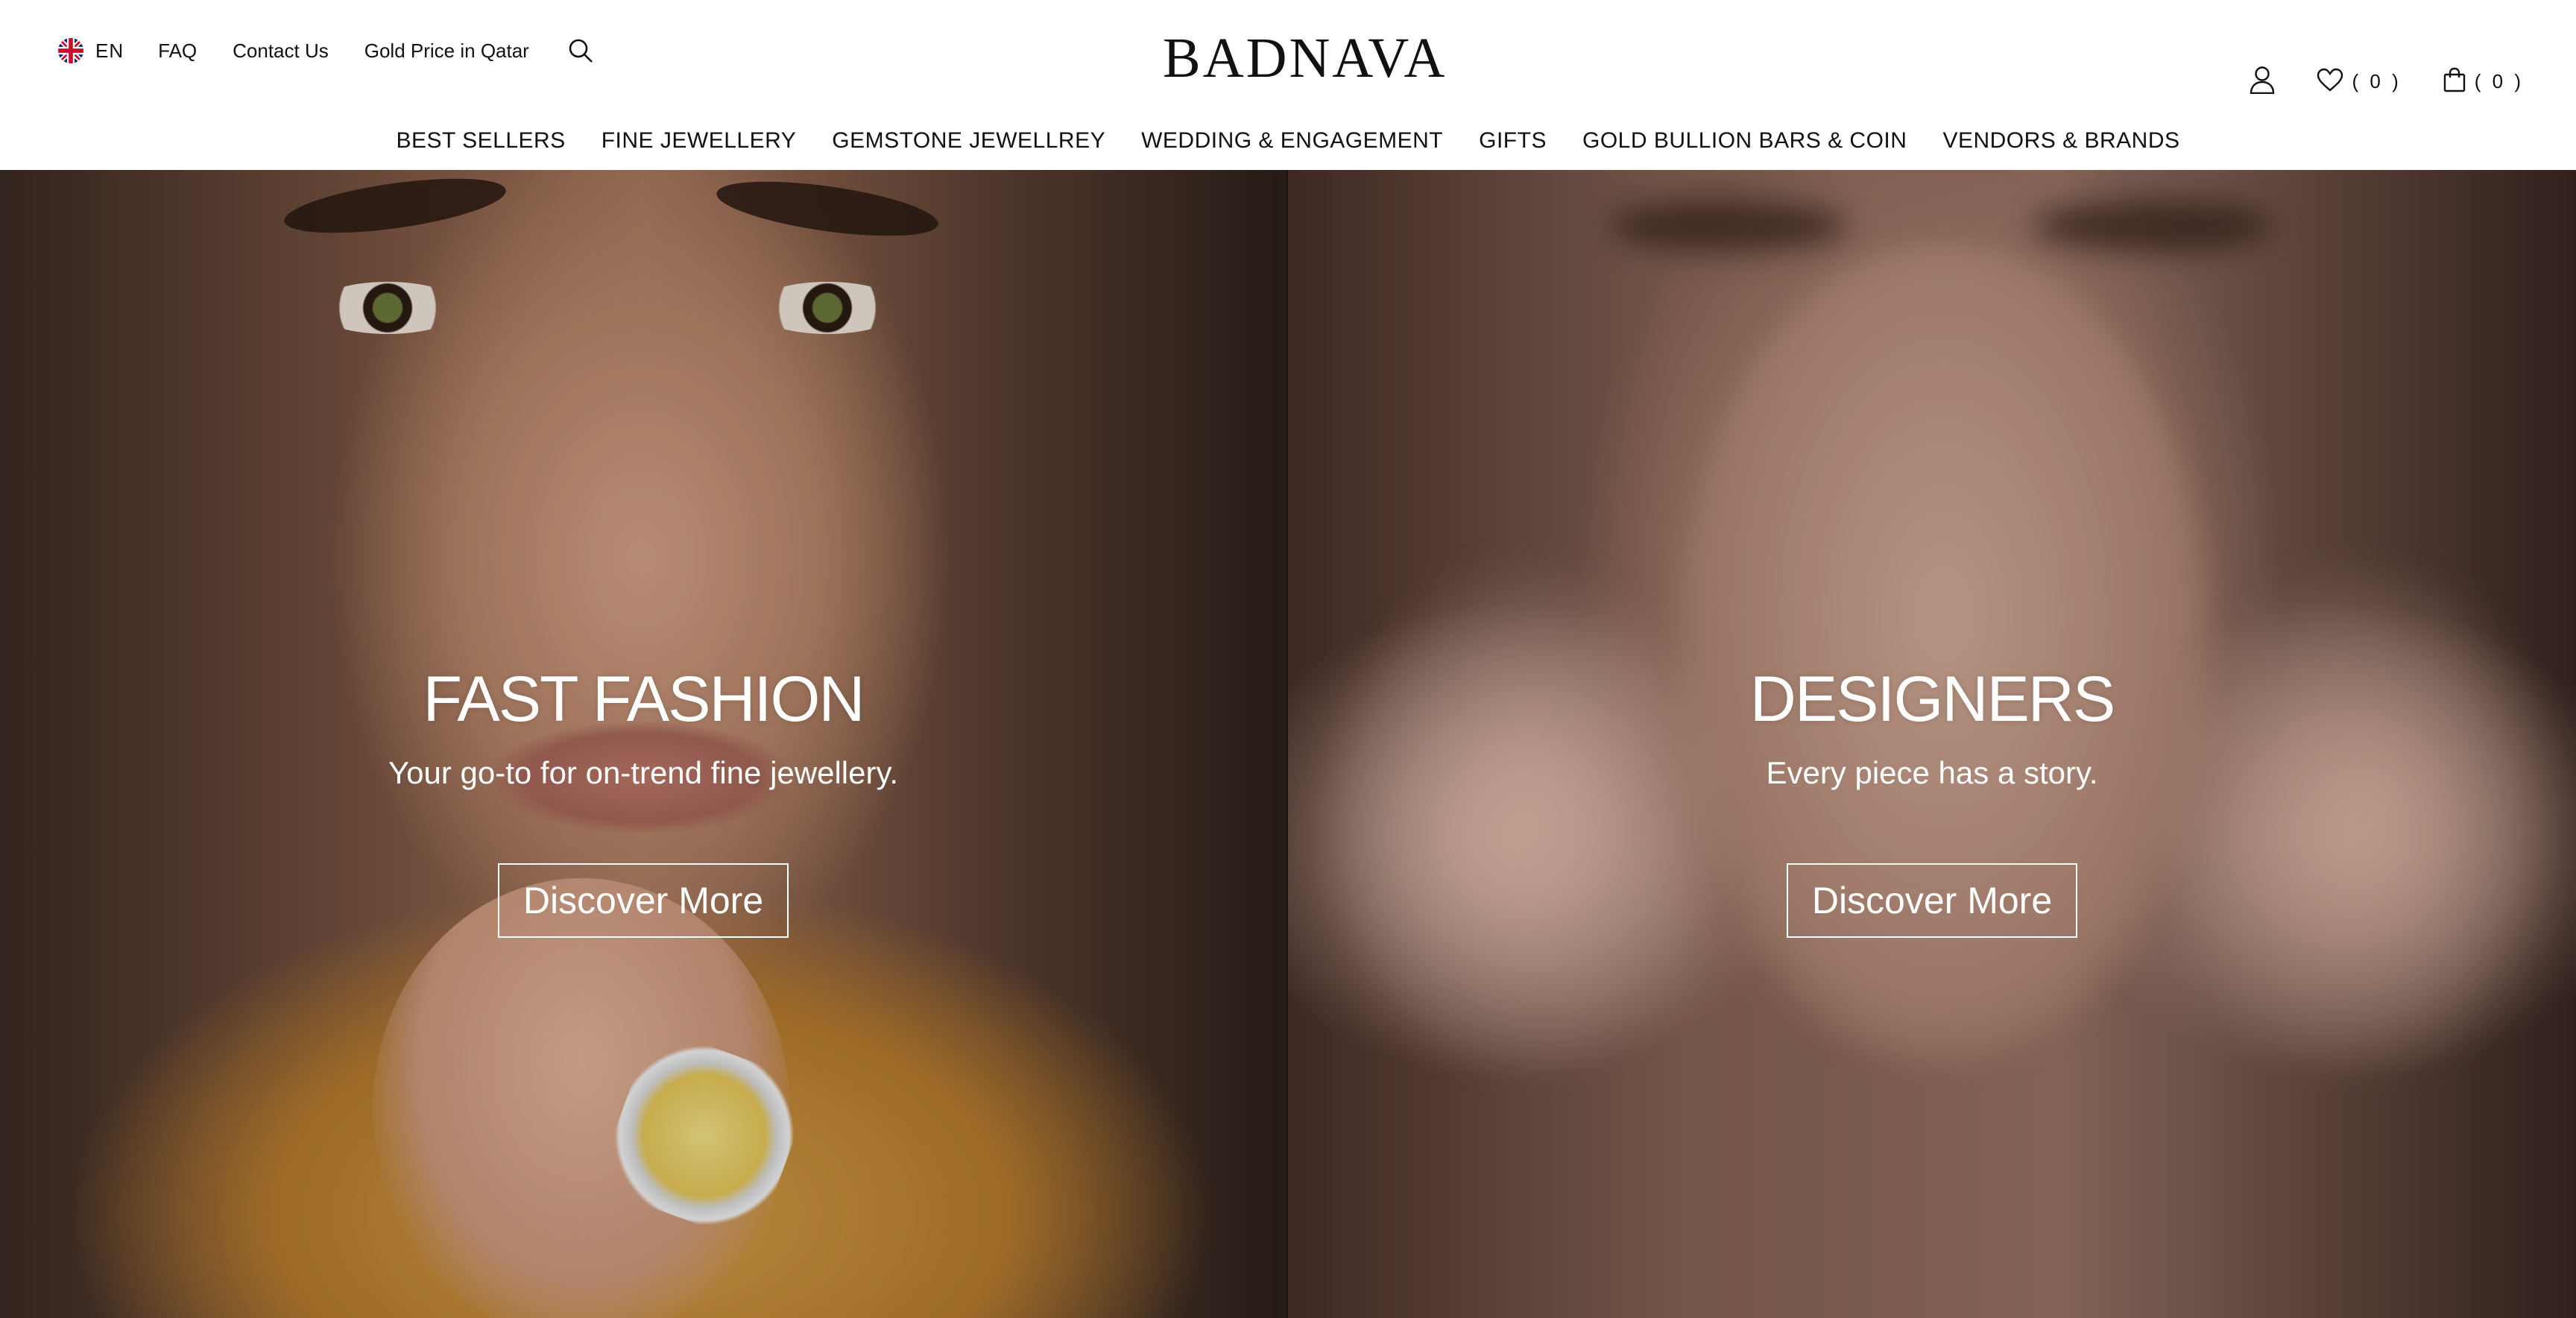  I want to click on nav-vendors-brands: VENDORS & BRANDS, so click(2060, 141).